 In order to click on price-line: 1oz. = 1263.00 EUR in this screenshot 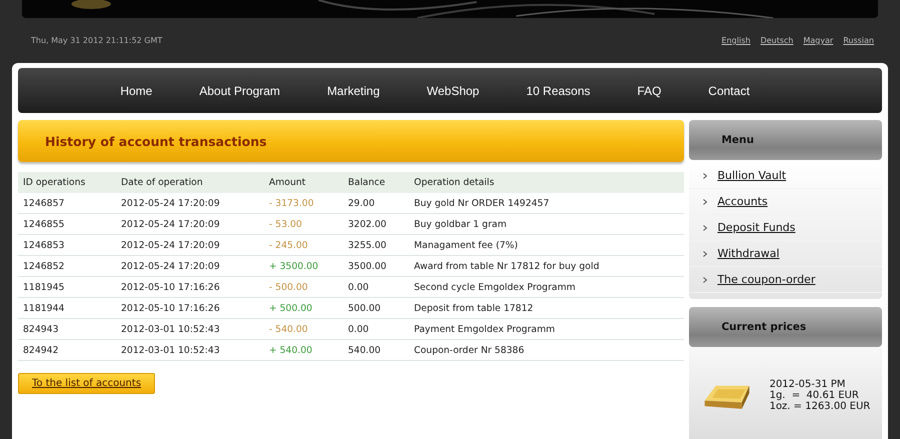, I will do `click(819, 406)`.